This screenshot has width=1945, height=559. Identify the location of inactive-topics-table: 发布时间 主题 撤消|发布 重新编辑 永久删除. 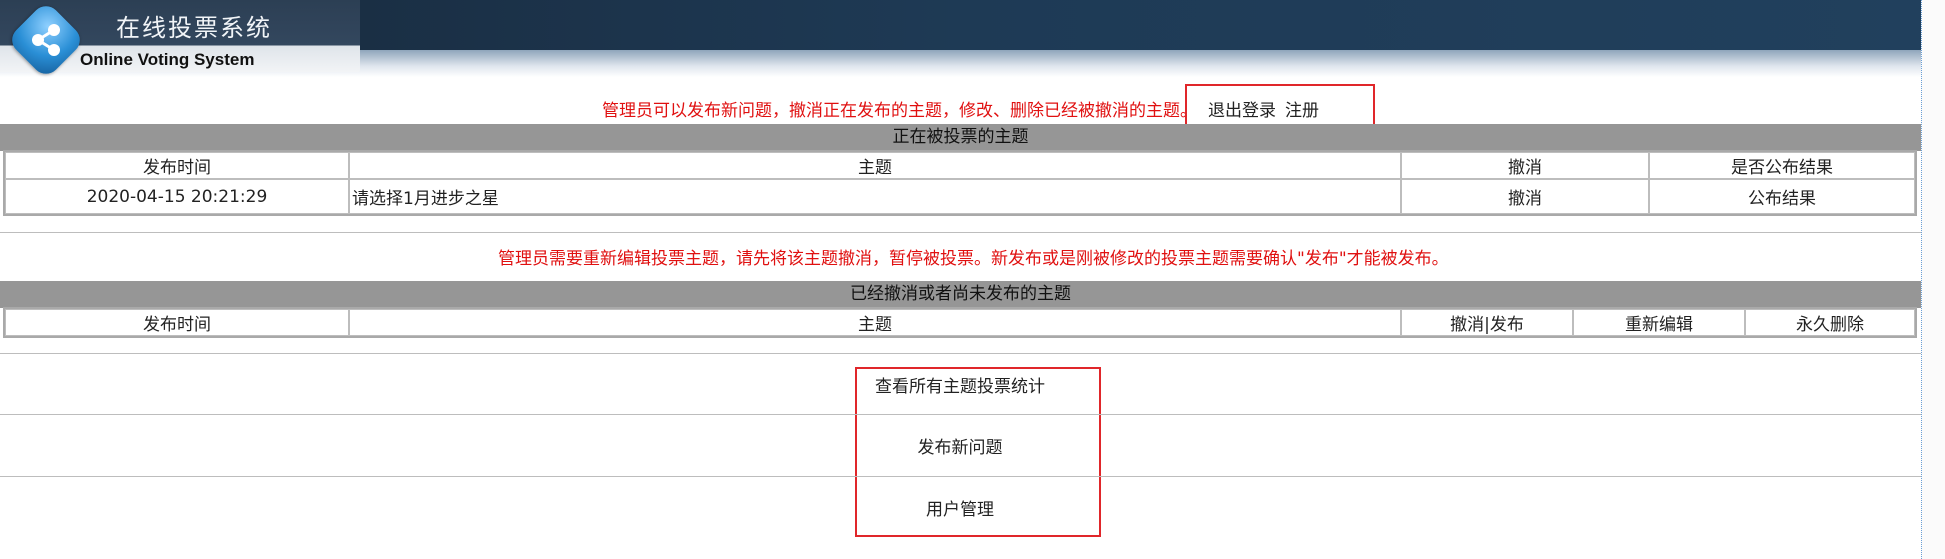
(960, 322).